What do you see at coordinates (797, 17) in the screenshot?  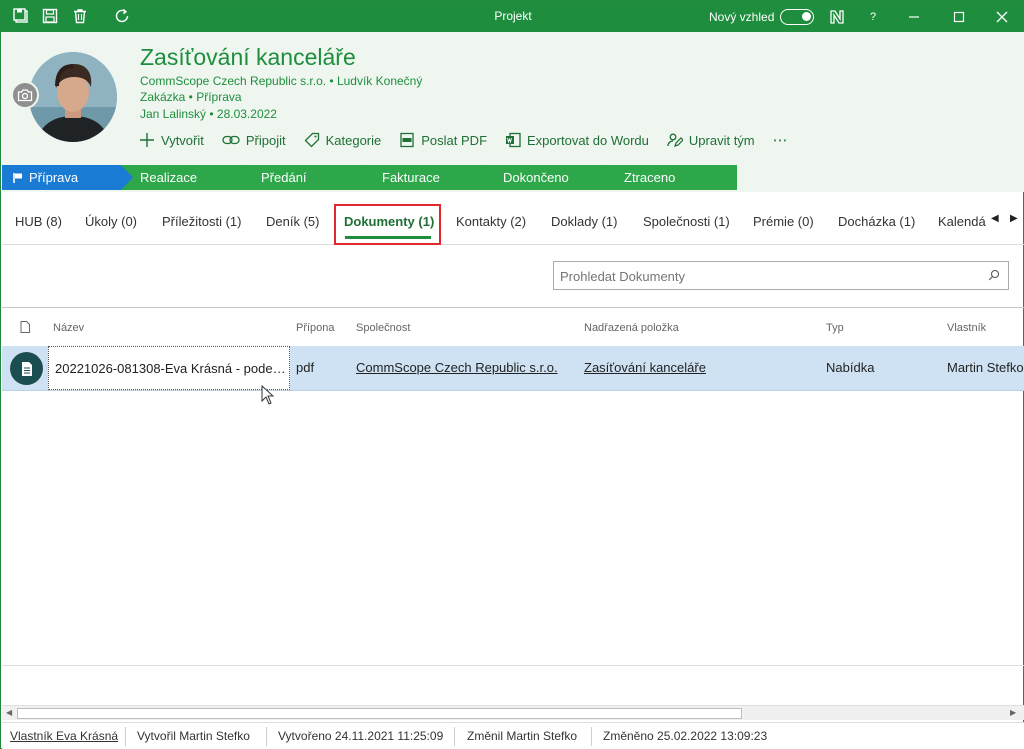 I see `new-look-toggle` at bounding box center [797, 17].